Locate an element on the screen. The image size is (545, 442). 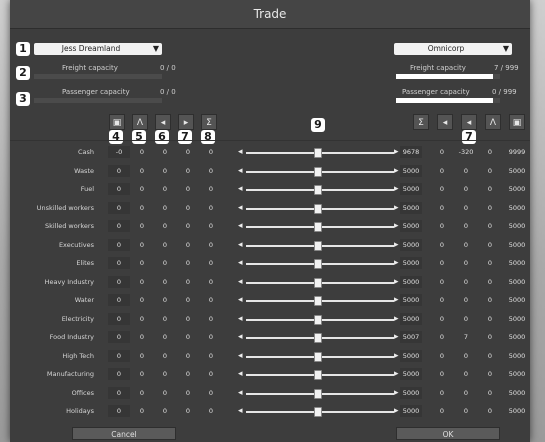
left-passenger-bar is located at coordinates (98, 100).